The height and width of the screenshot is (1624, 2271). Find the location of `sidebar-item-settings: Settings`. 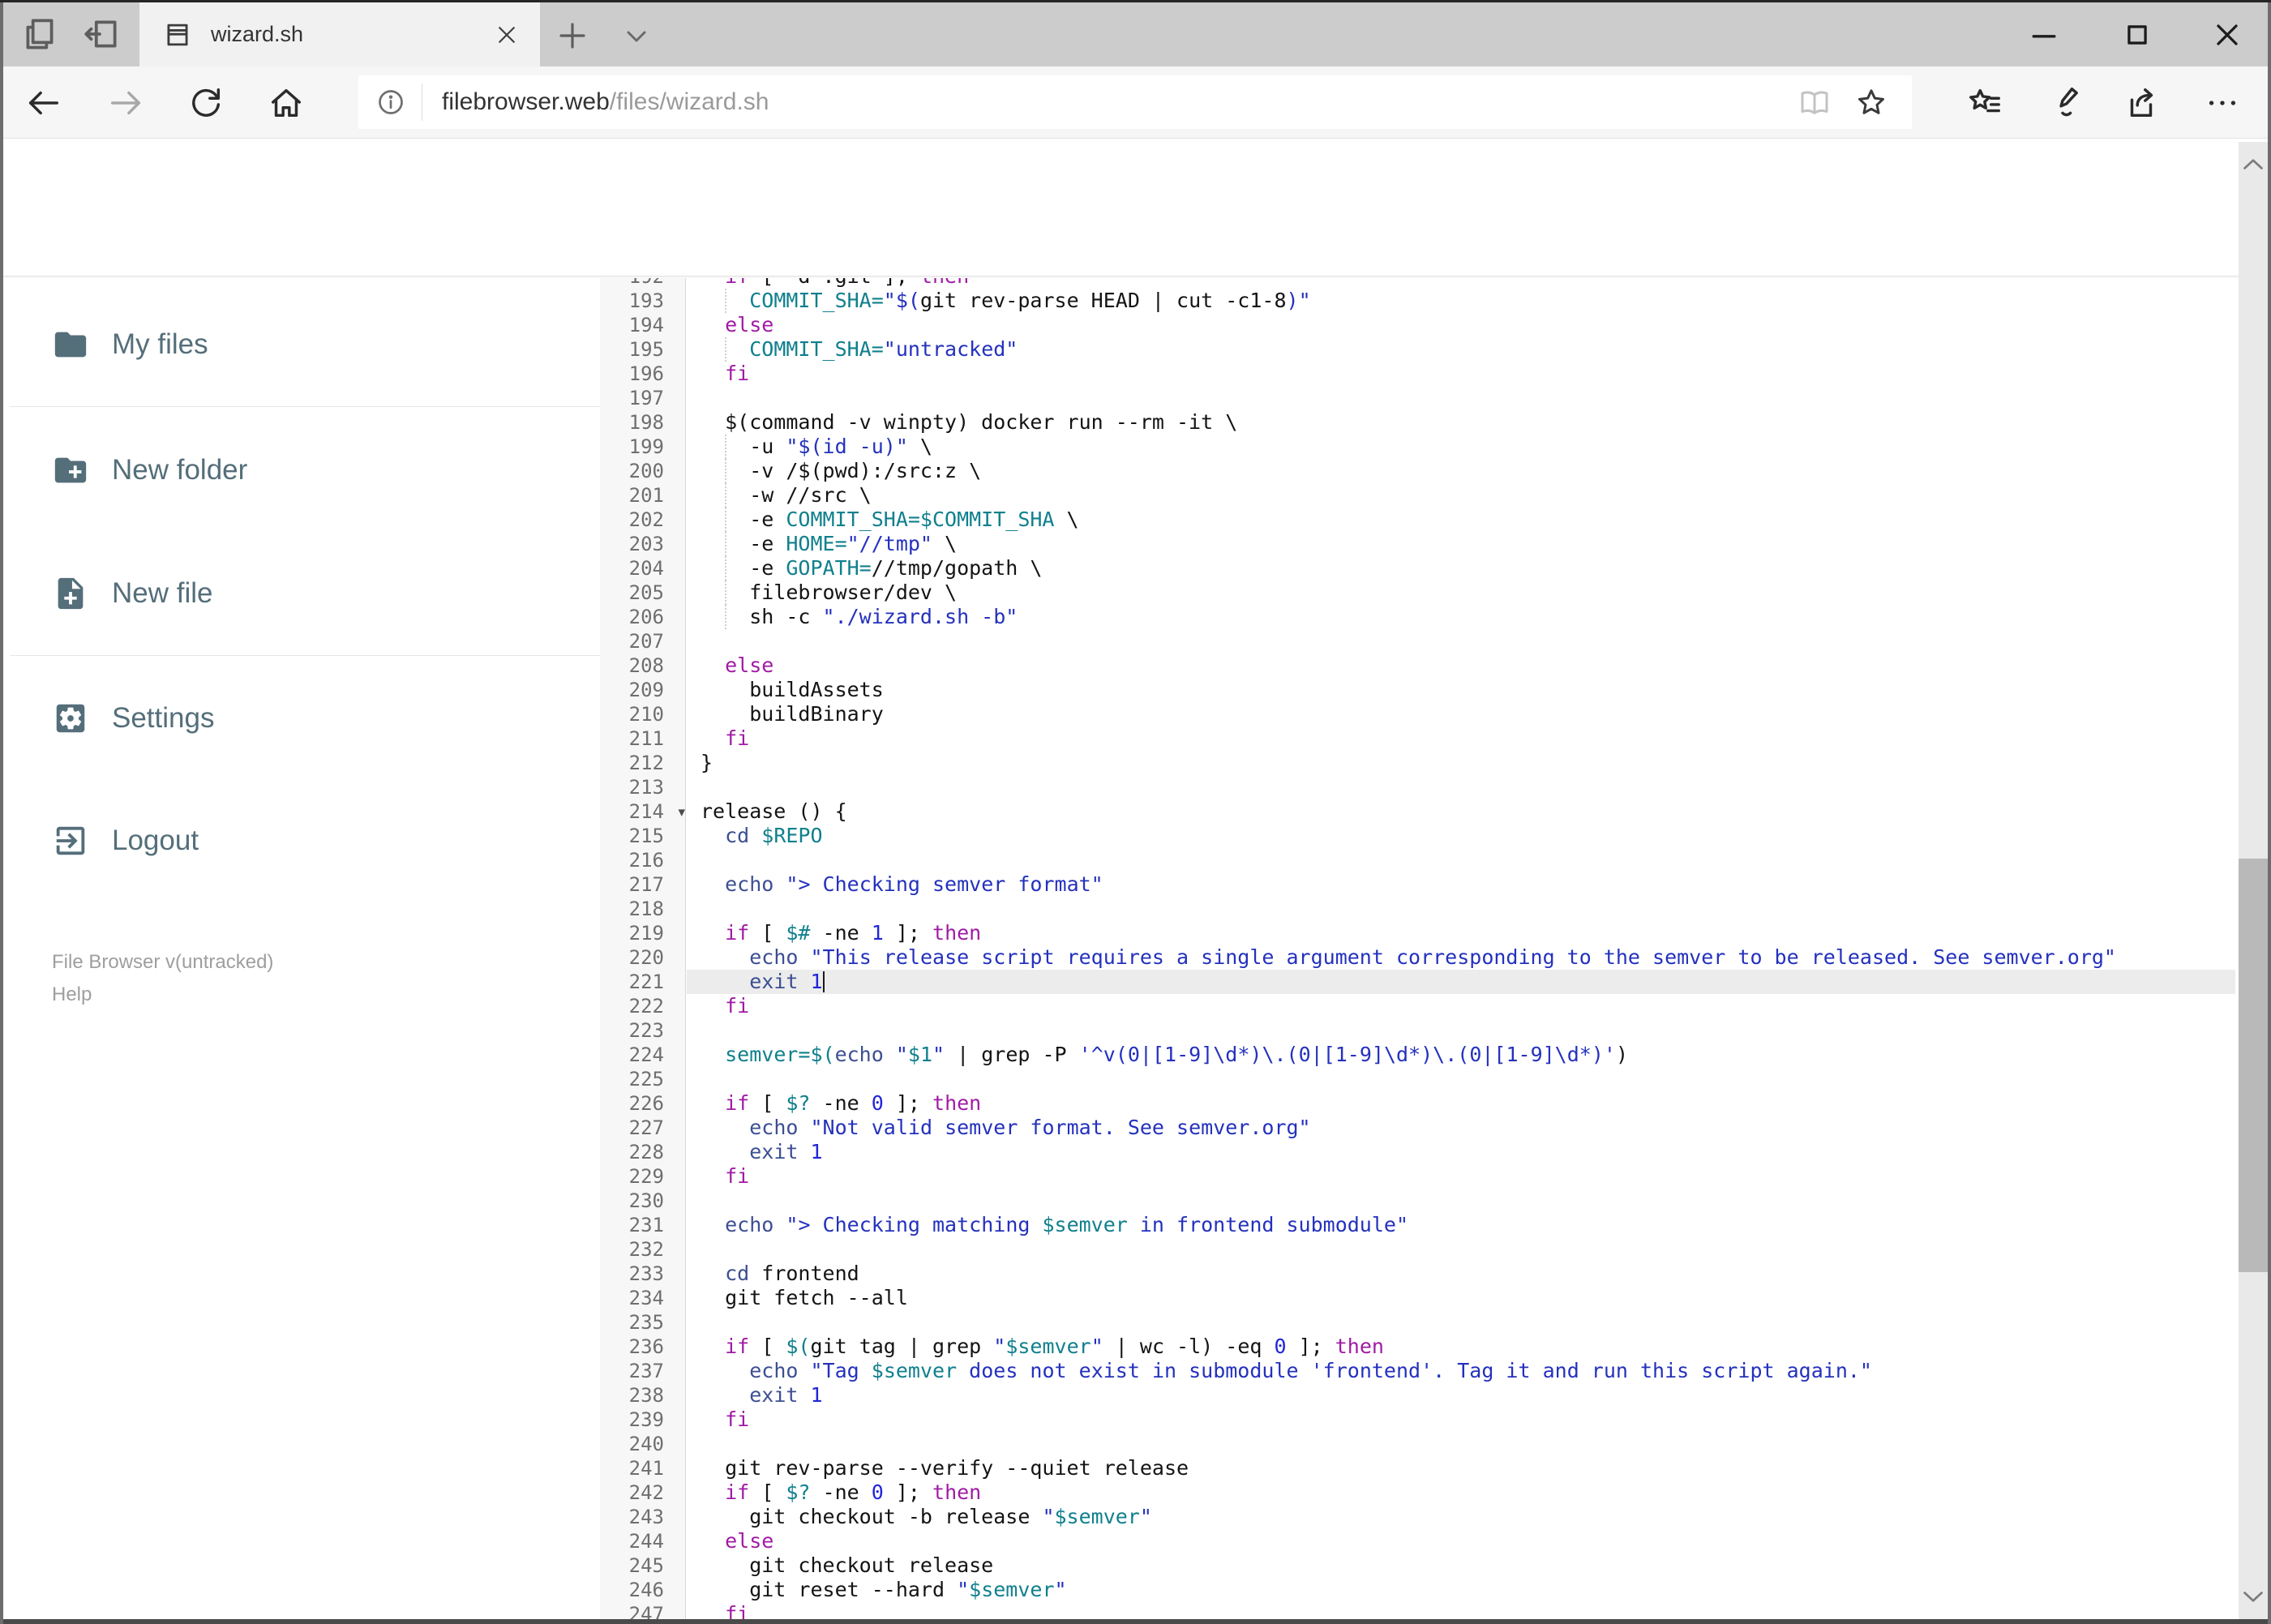

sidebar-item-settings: Settings is located at coordinates (301, 718).